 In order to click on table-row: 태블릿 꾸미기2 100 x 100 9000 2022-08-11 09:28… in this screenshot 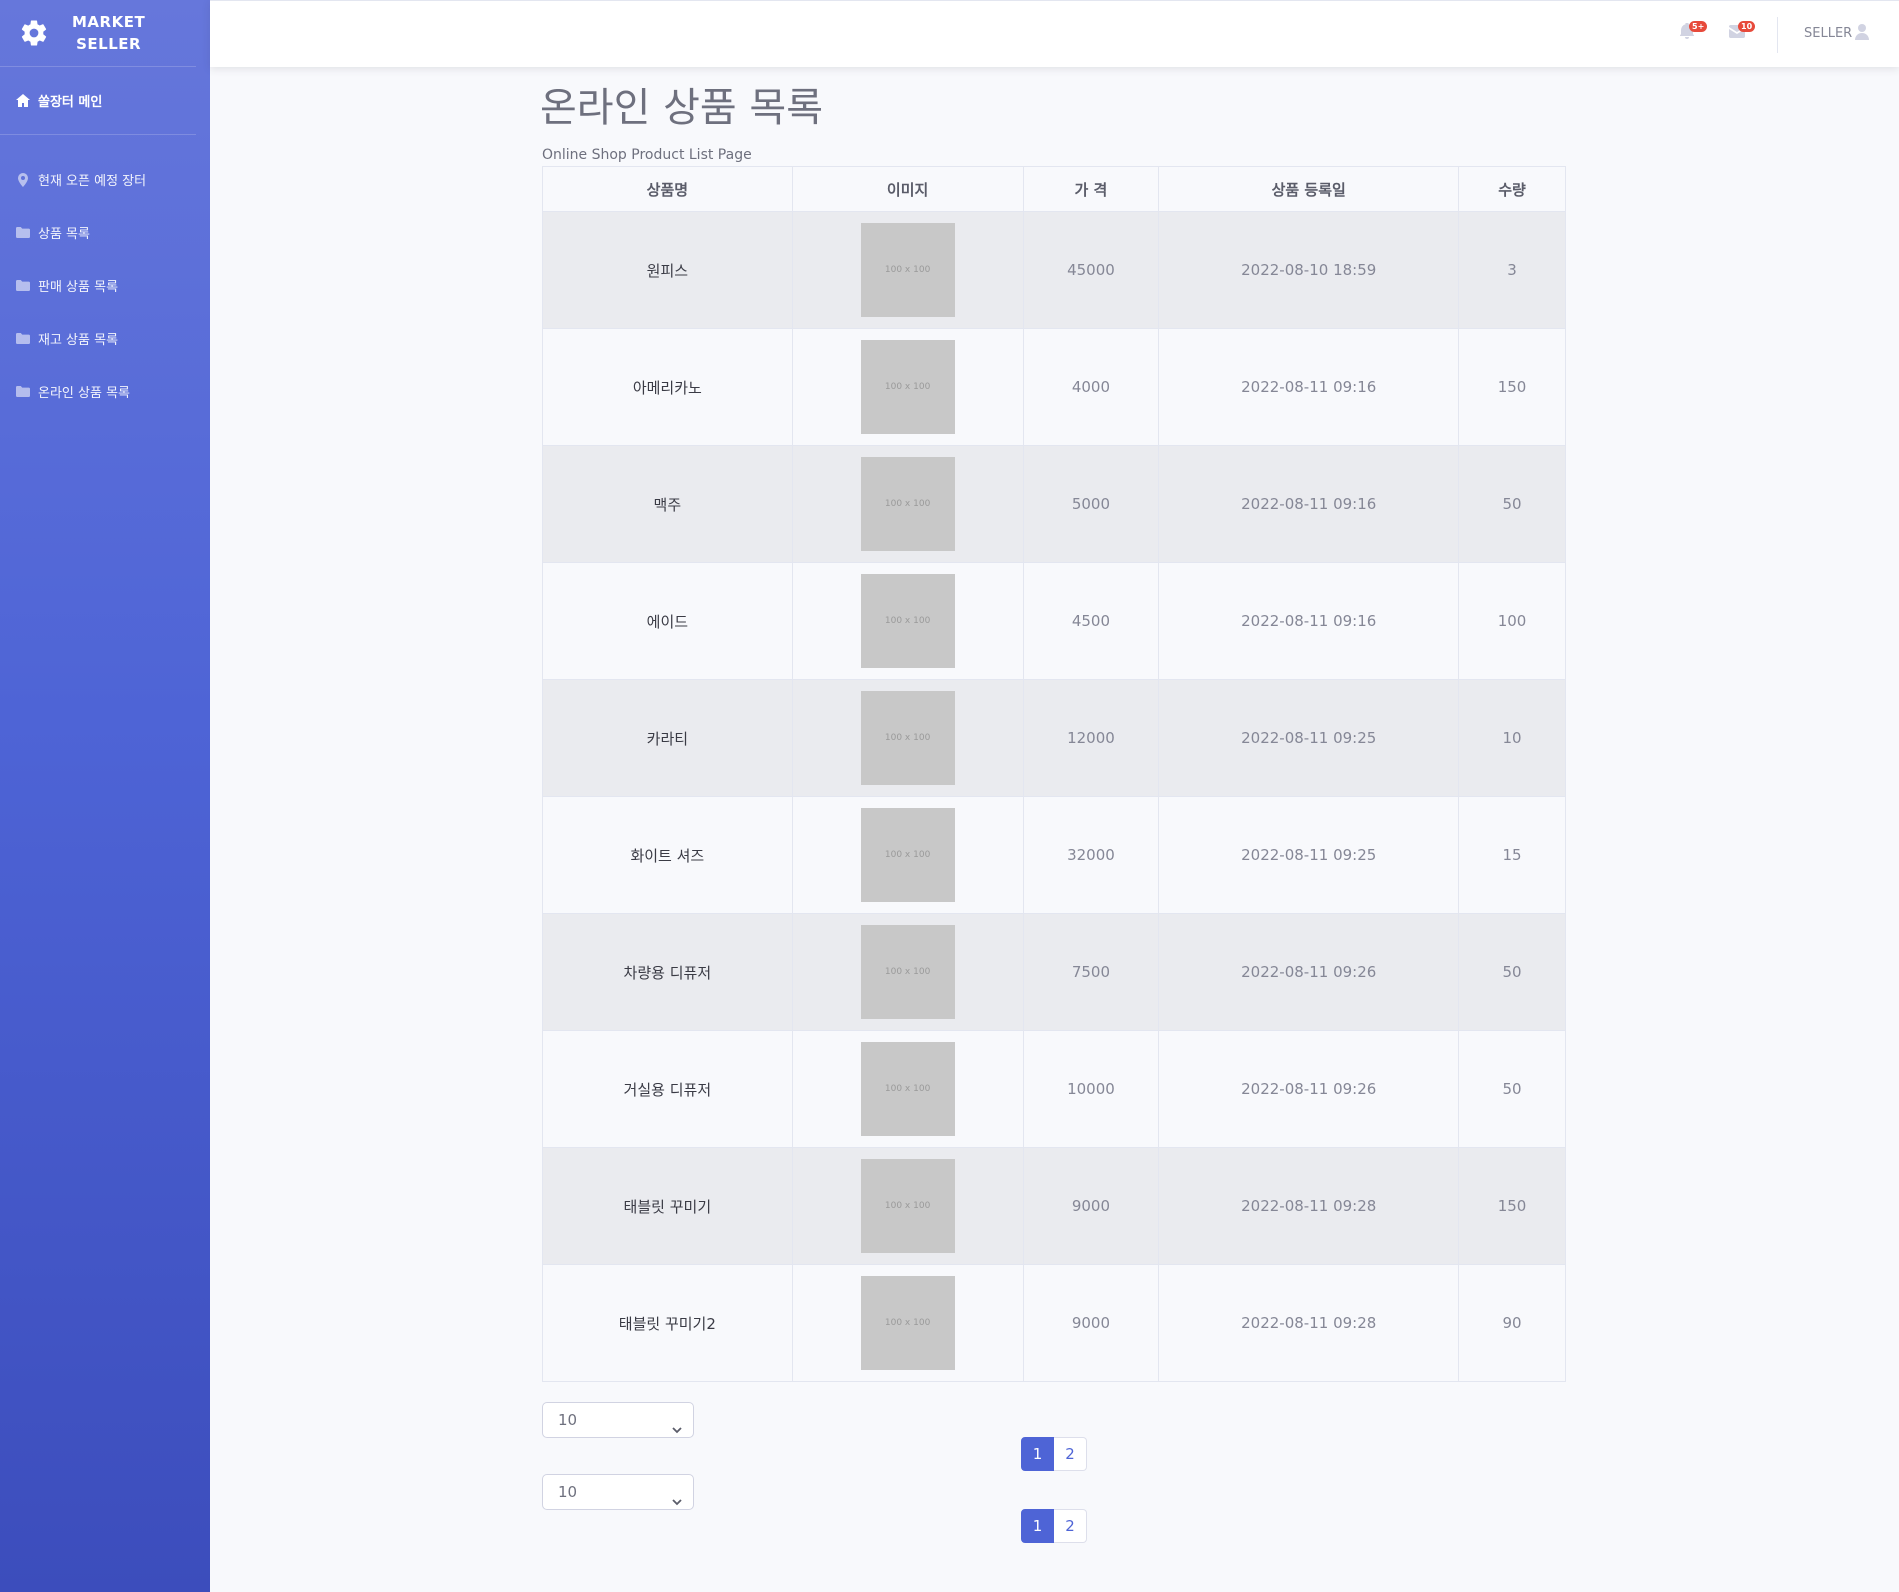, I will do `click(1054, 1323)`.